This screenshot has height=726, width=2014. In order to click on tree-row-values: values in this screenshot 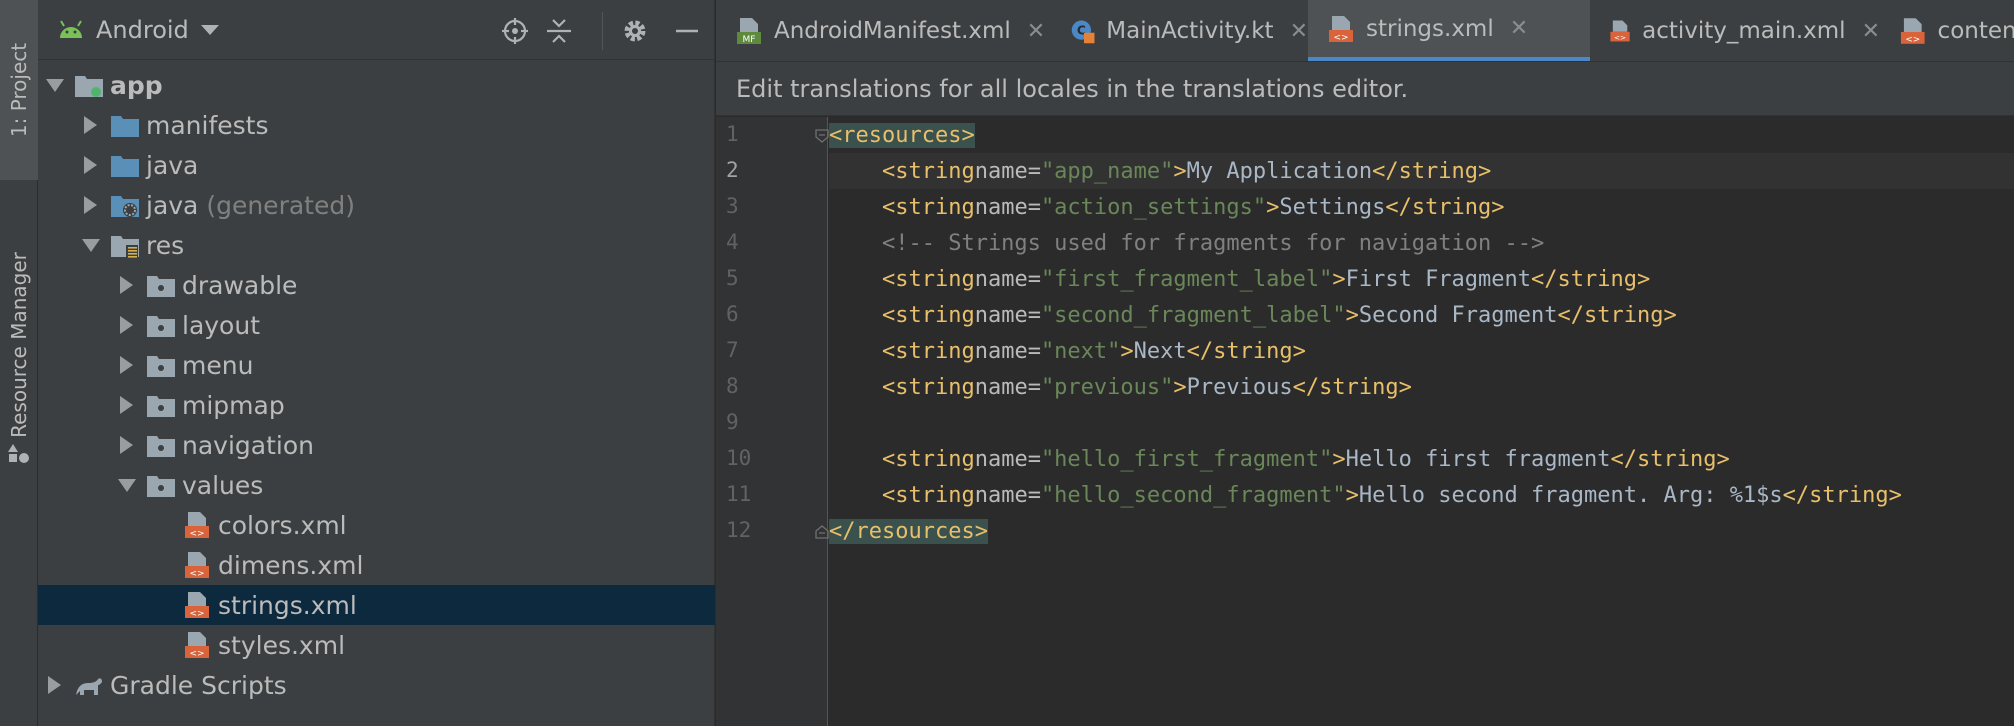, I will do `click(376, 485)`.